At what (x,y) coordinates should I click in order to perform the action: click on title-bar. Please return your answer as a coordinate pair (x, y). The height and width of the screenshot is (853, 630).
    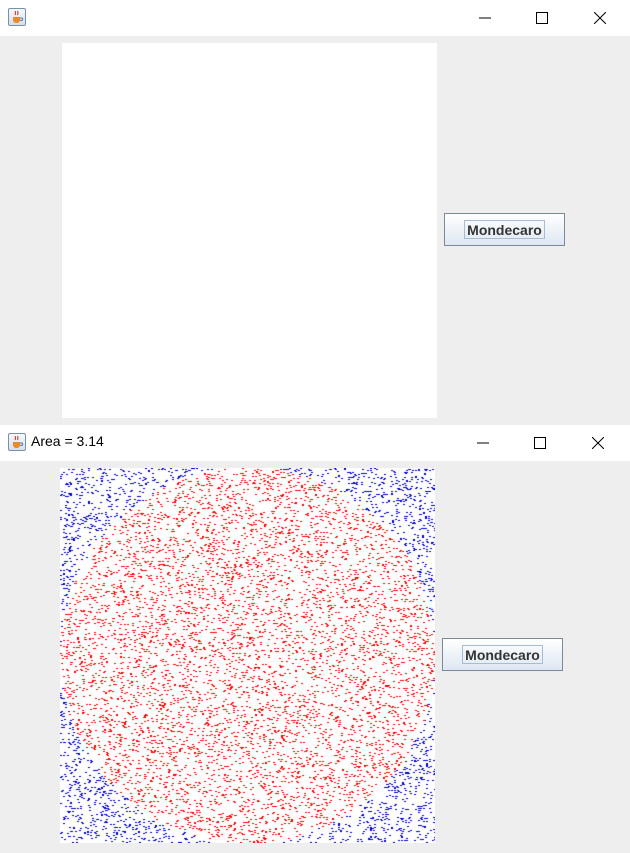
    Looking at the image, I should click on (315, 18).